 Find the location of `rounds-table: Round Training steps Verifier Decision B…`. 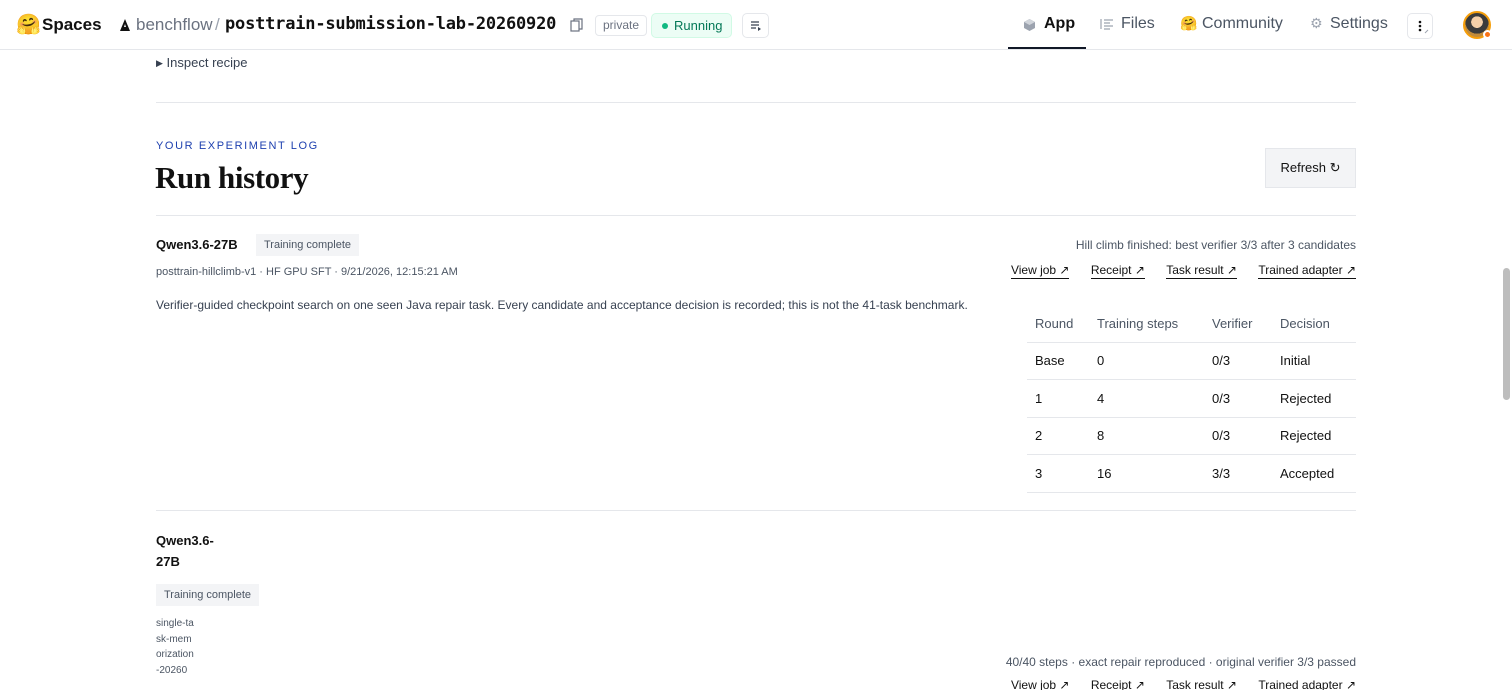

rounds-table: Round Training steps Verifier Decision B… is located at coordinates (1191, 399).